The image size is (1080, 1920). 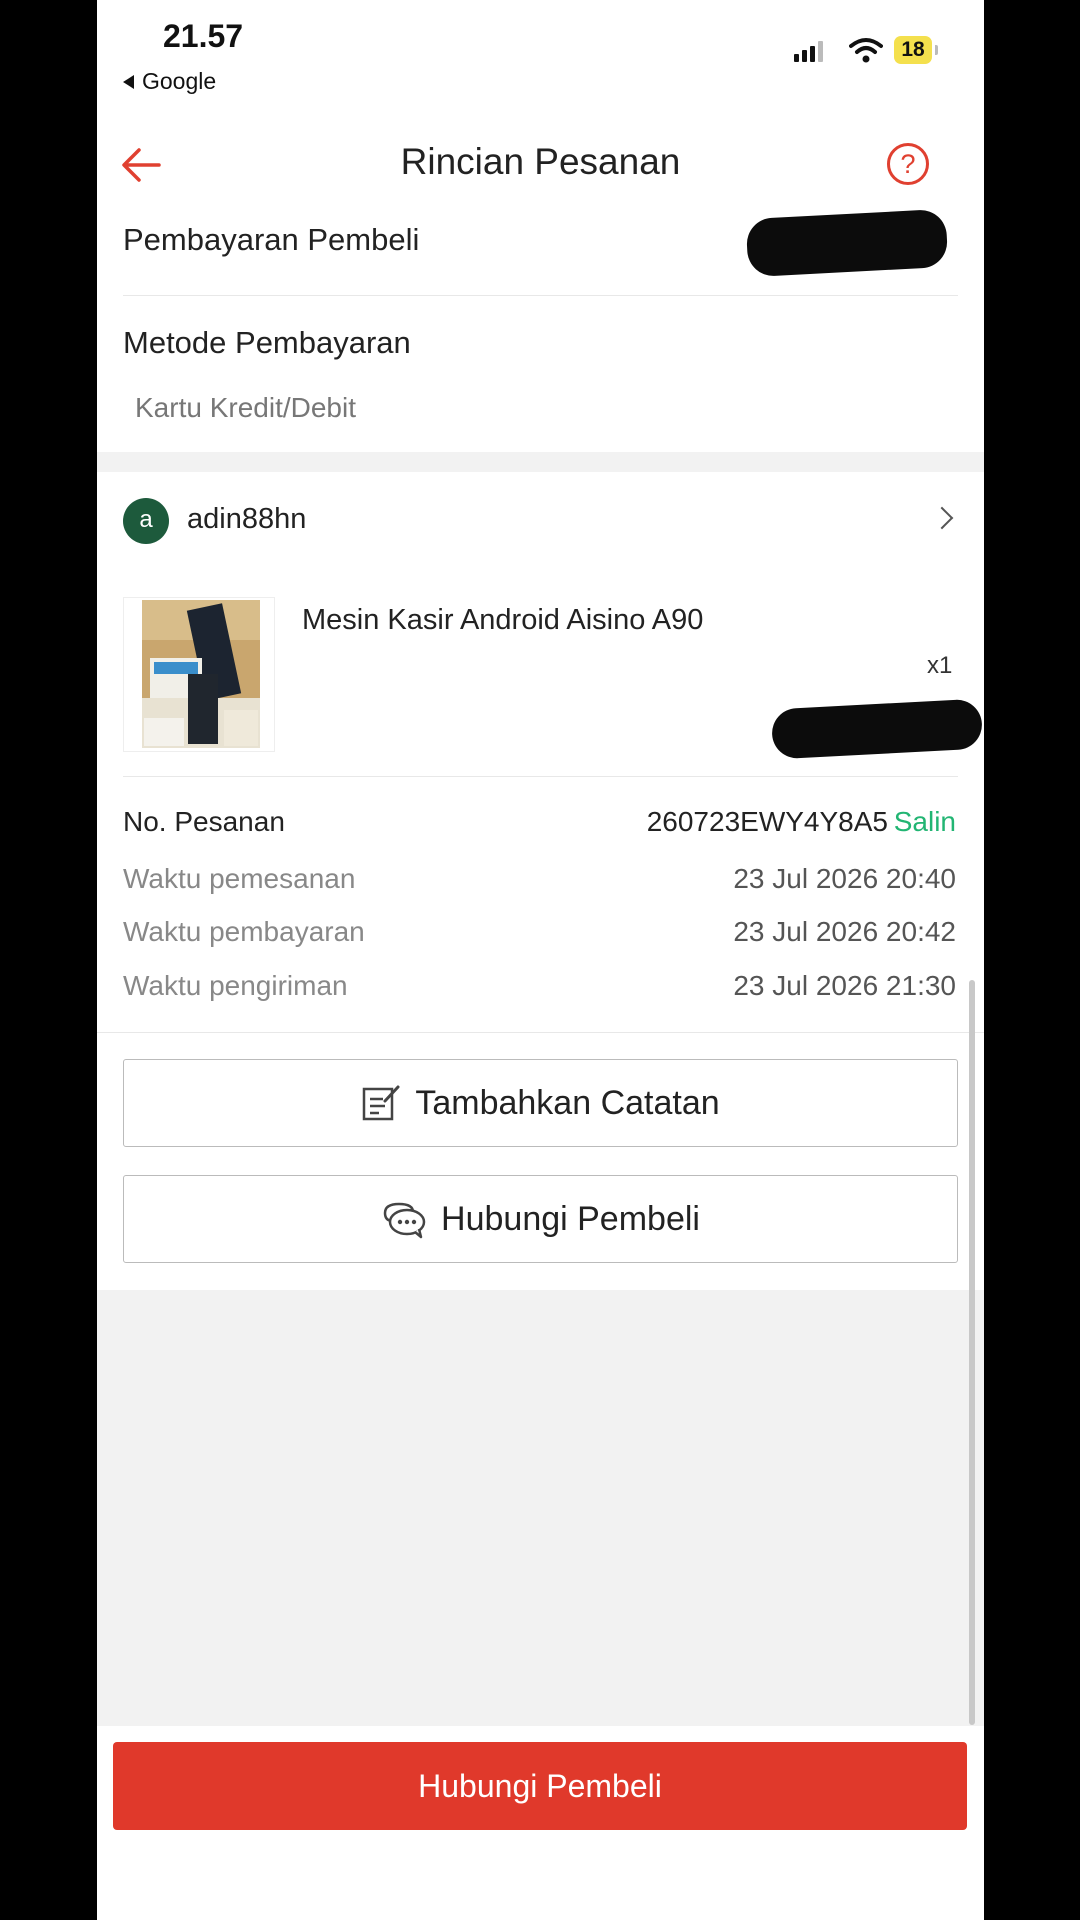 I want to click on shipping-time-value: 23 Jul 2026 21:30, so click(x=844, y=985).